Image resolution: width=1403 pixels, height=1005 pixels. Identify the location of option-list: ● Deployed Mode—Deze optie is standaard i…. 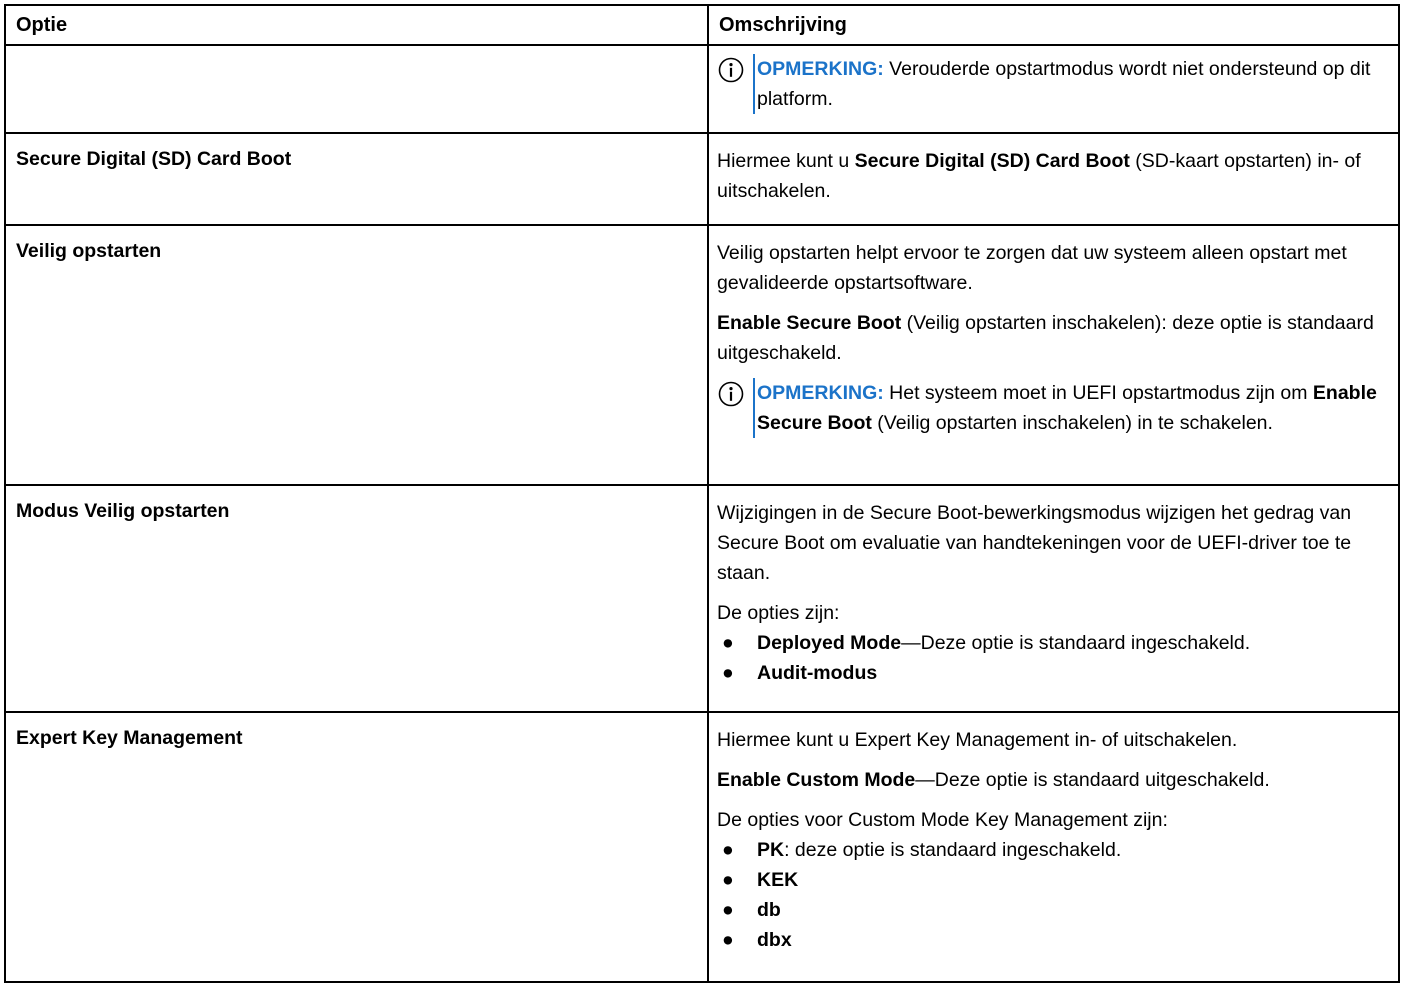
(1053, 658).